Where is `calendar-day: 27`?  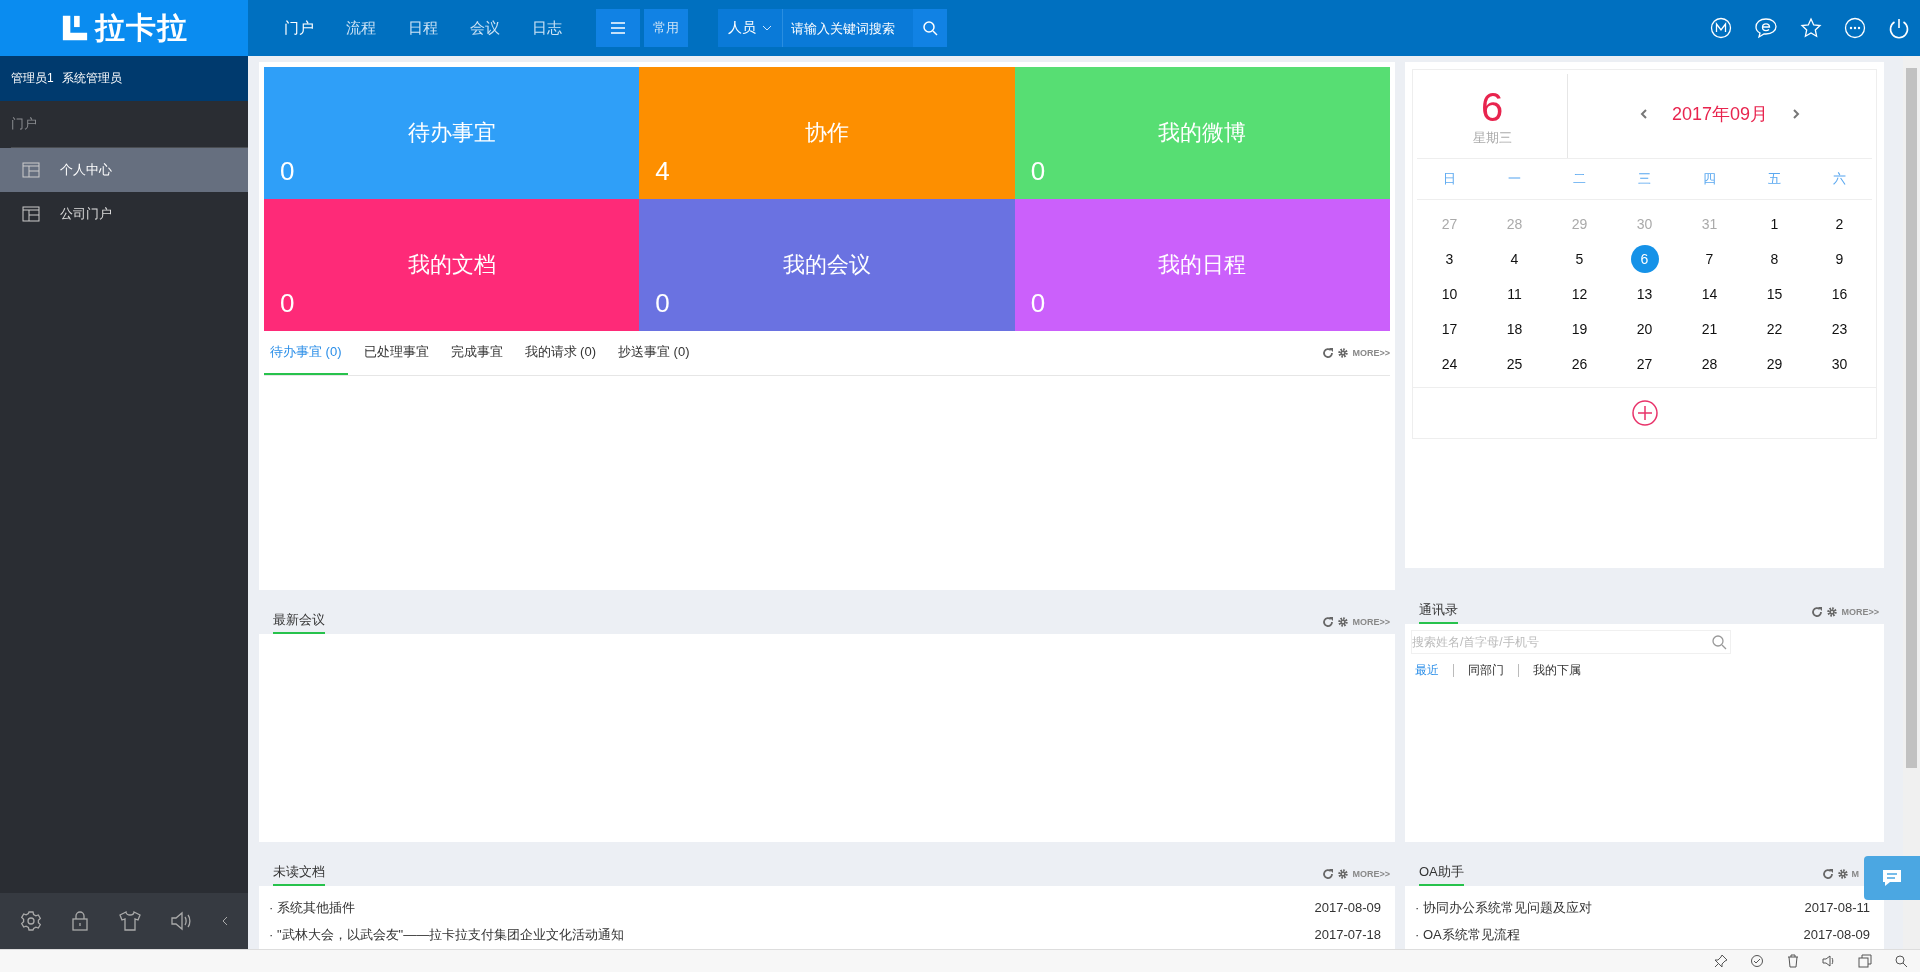 calendar-day: 27 is located at coordinates (1644, 363).